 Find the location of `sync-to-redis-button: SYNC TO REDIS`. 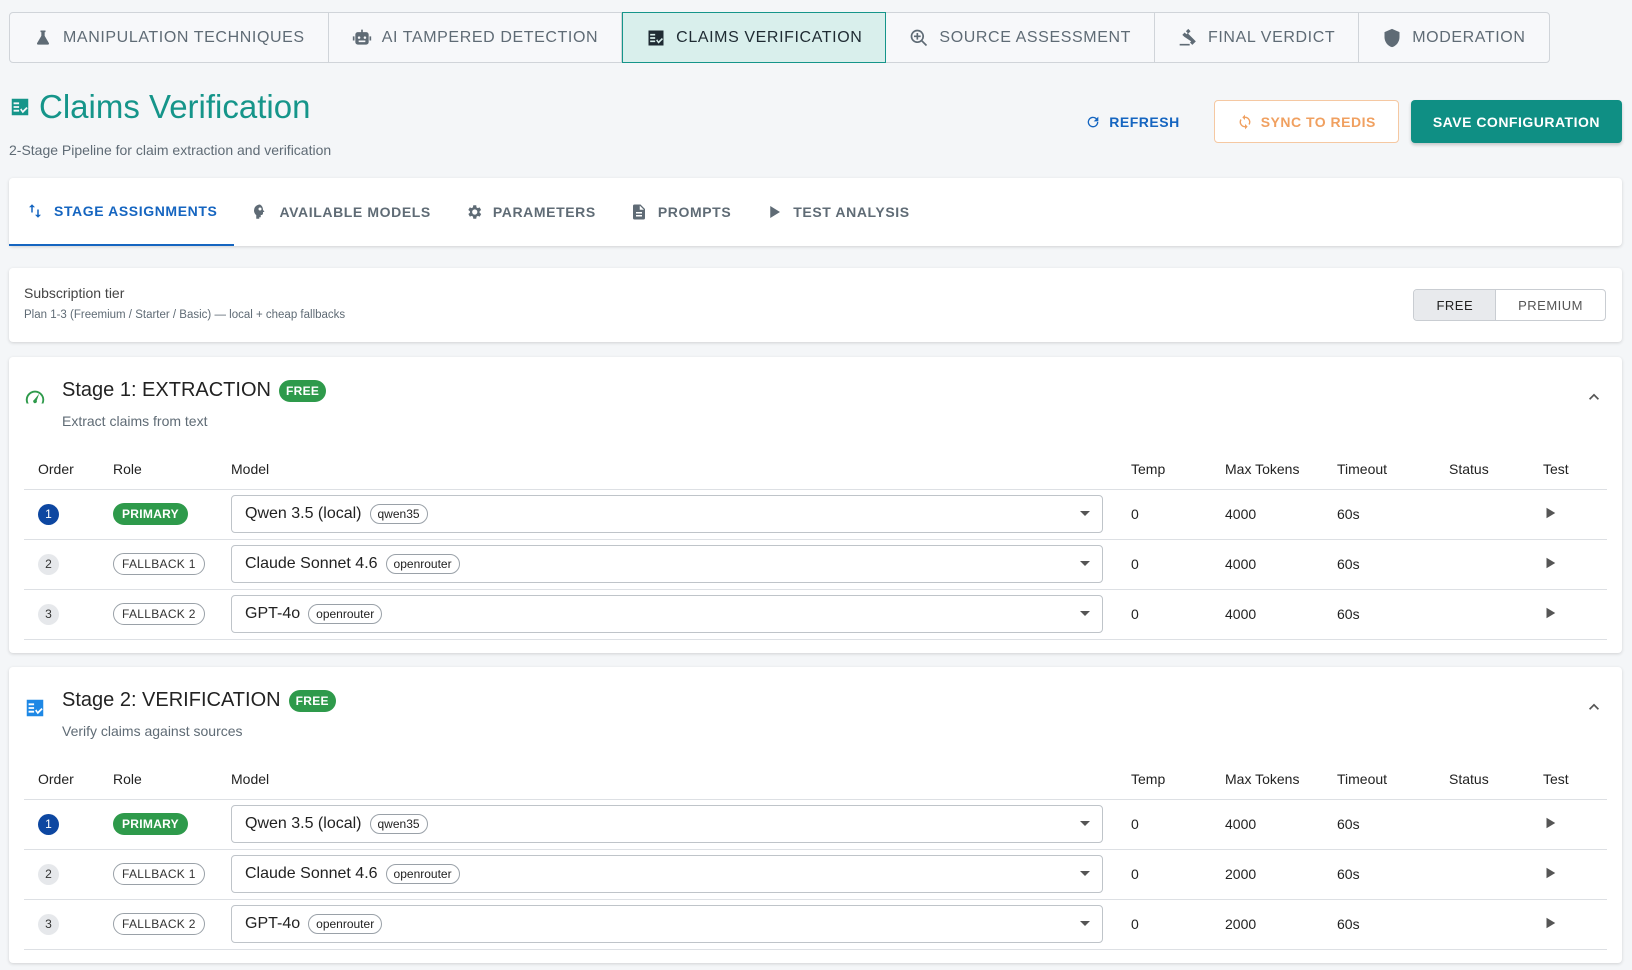

sync-to-redis-button: SYNC TO REDIS is located at coordinates (1306, 121).